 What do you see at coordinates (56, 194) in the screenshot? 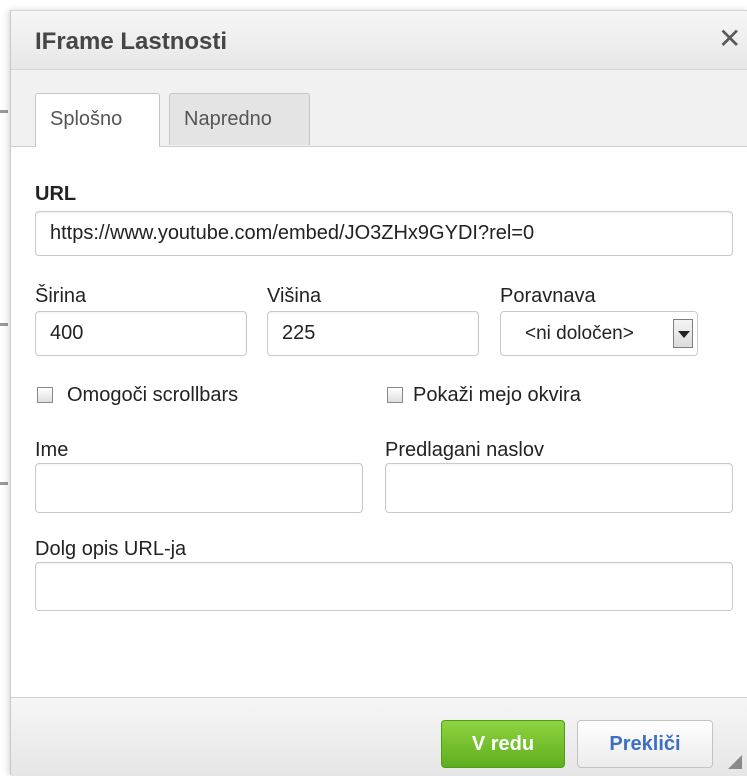
I see `url-label: URL` at bounding box center [56, 194].